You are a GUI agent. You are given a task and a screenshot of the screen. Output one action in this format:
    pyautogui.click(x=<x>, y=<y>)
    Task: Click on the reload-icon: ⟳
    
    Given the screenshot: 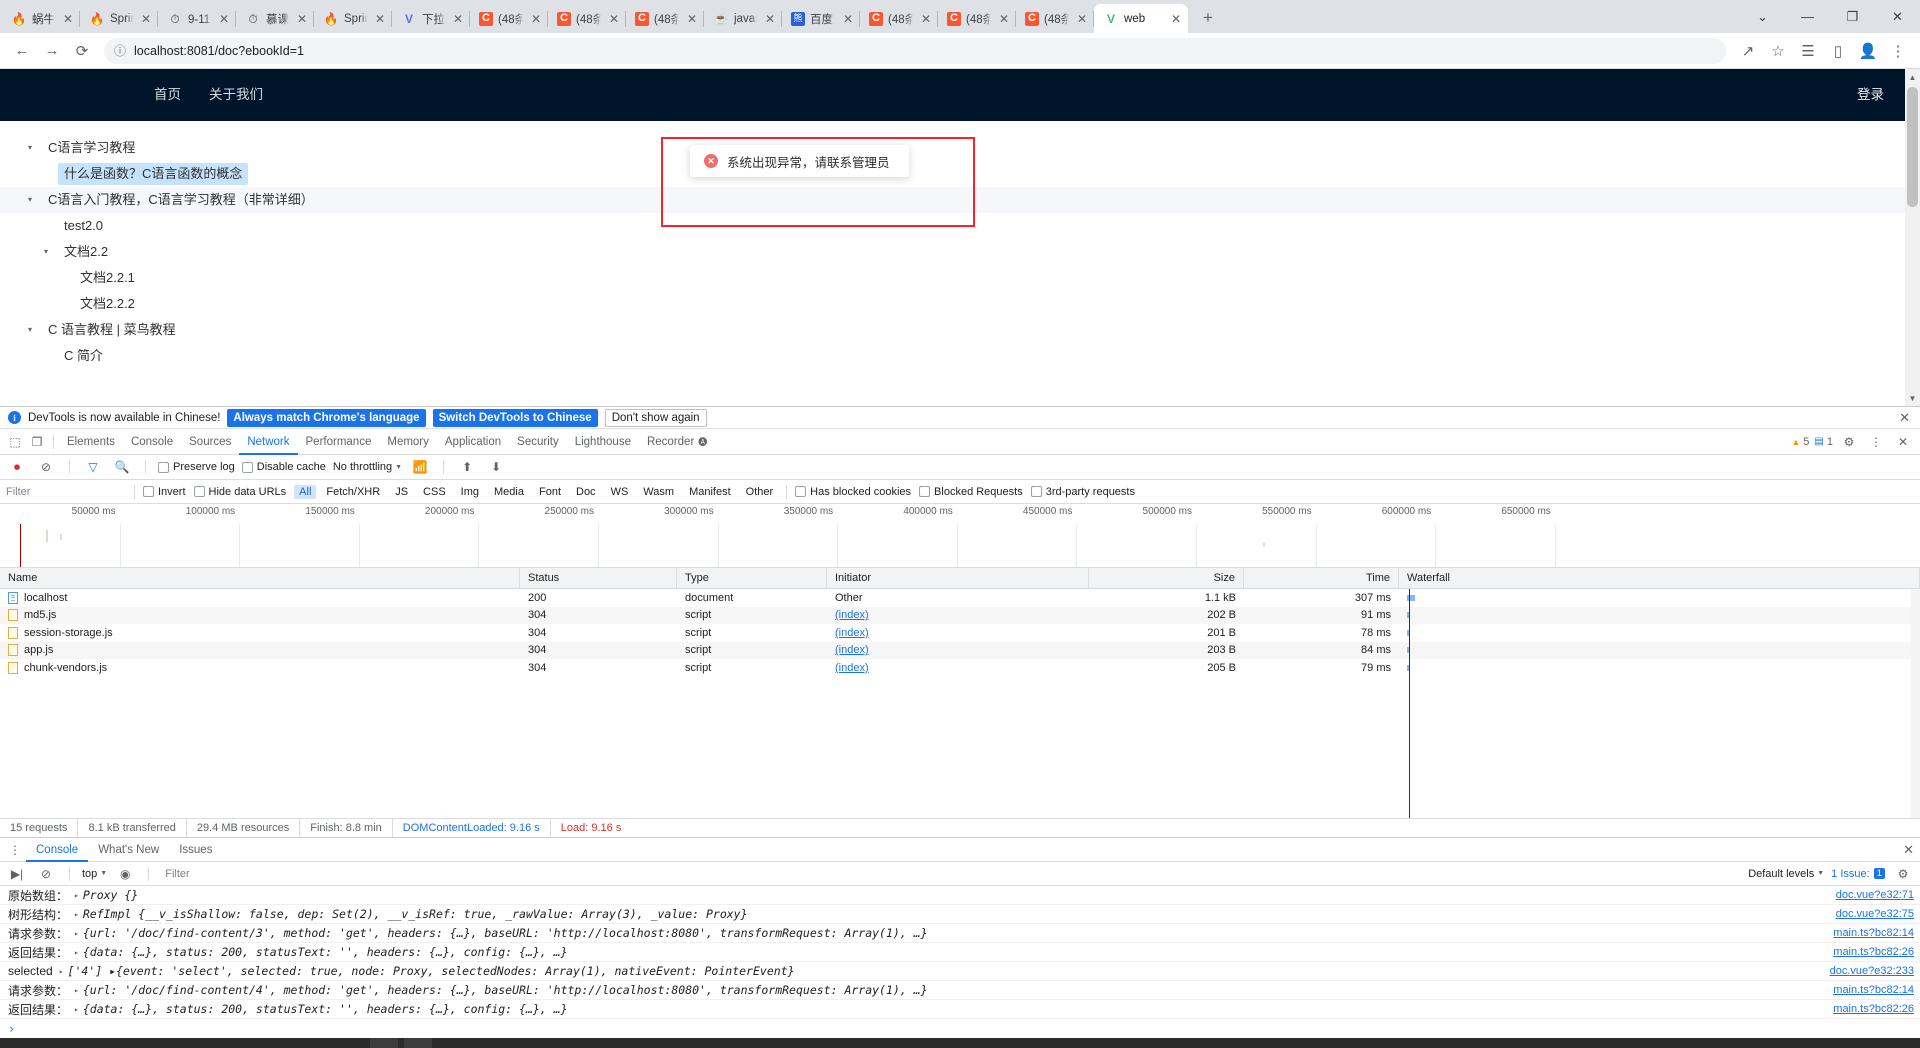 What is the action you would take?
    pyautogui.click(x=82, y=51)
    